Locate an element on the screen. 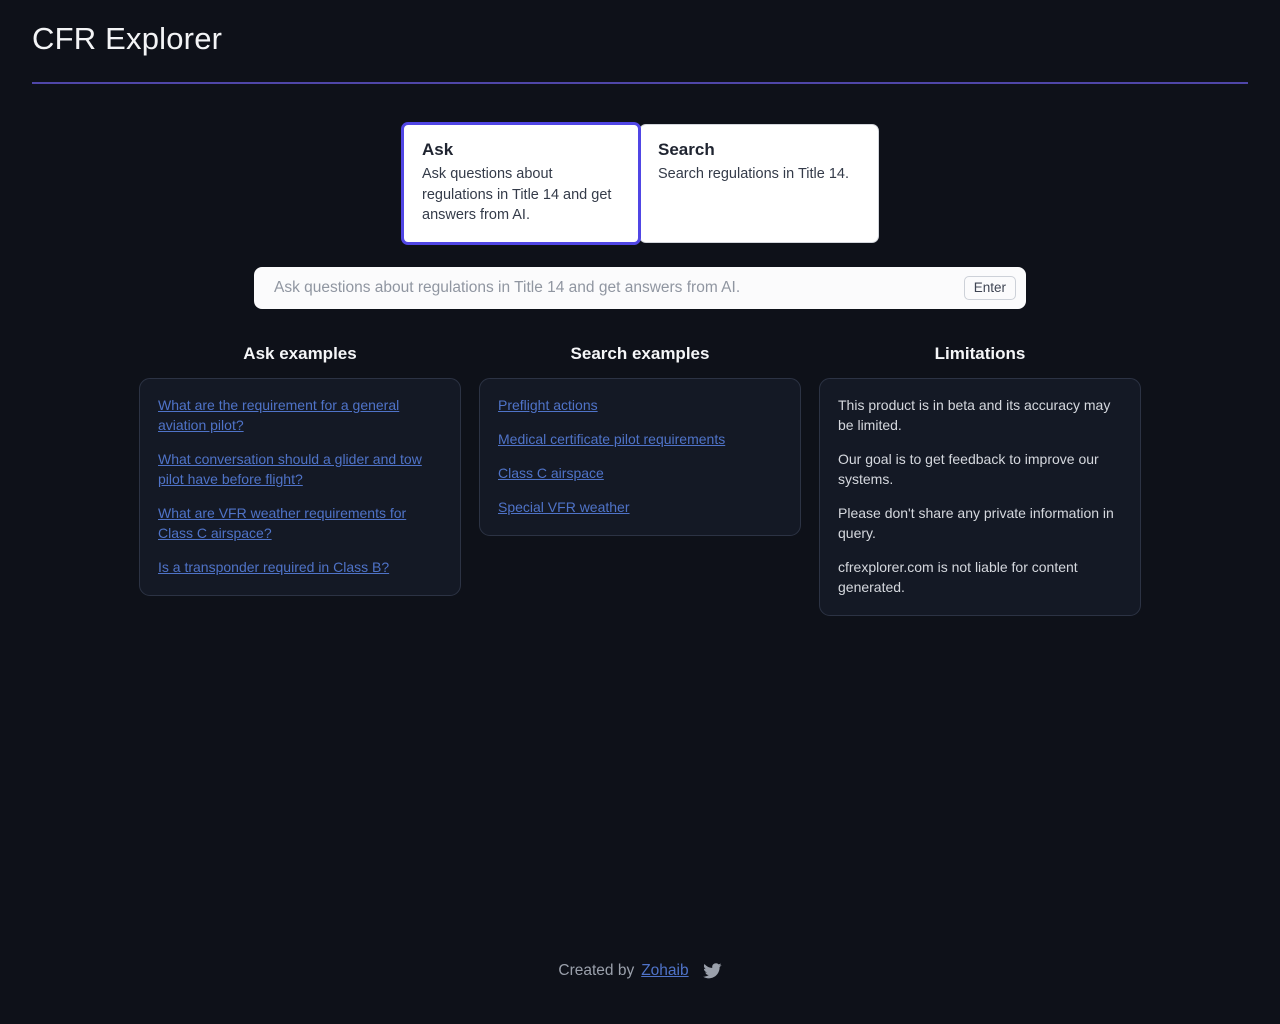 The image size is (1280, 1024). list-item: Special VFR weather is located at coordinates (640, 507).